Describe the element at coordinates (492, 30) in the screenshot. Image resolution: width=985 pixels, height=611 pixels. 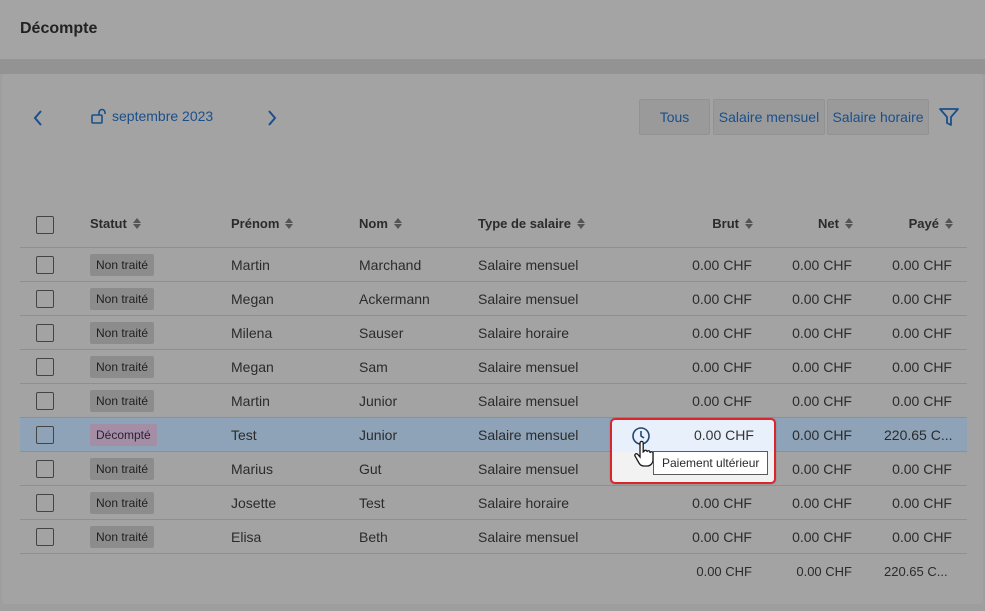
I see `page-header: Décompte` at that location.